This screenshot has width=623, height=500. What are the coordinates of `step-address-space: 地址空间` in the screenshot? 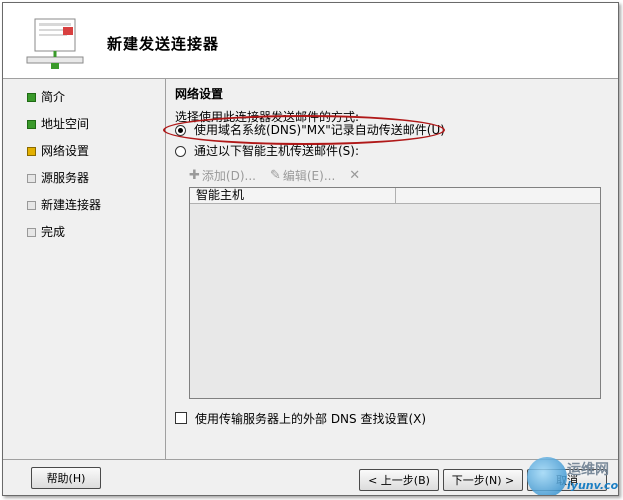 It's located at (88, 127).